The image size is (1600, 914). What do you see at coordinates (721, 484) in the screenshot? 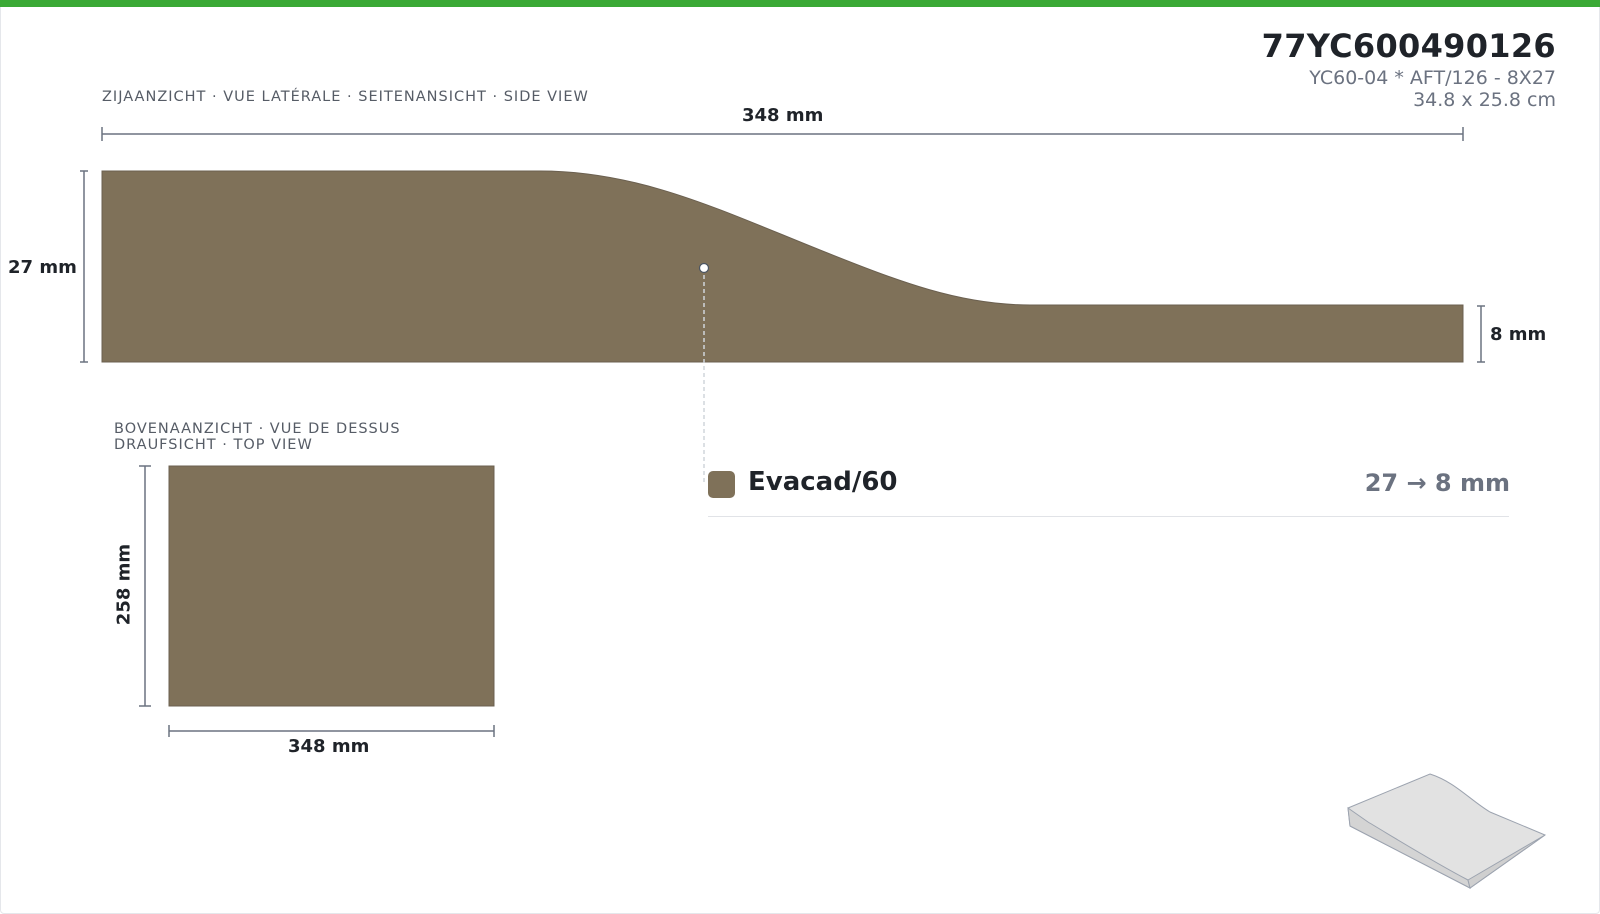
I see `material-swatch` at bounding box center [721, 484].